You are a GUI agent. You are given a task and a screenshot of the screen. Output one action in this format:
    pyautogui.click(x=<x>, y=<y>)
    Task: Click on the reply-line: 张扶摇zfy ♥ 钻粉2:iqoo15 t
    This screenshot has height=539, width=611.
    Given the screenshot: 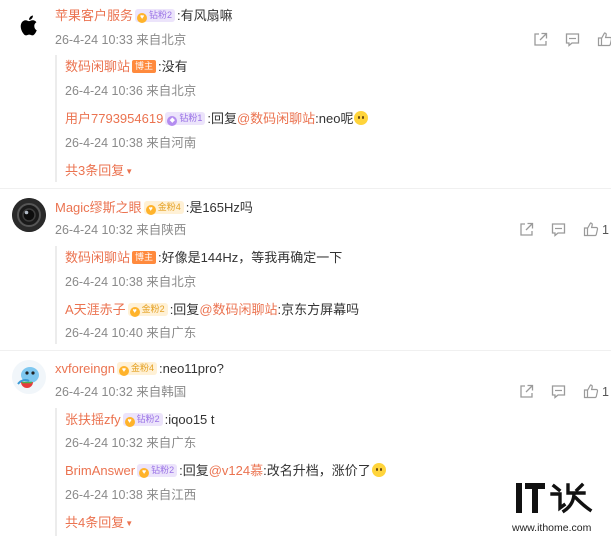 What is the action you would take?
    pyautogui.click(x=140, y=420)
    